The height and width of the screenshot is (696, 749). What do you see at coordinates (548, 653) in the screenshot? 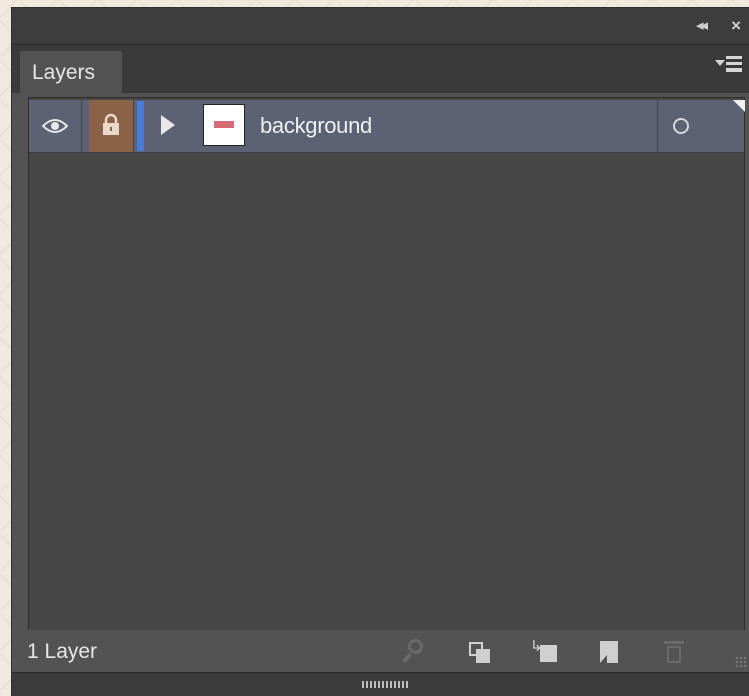
I see `sublayer-page-icon` at bounding box center [548, 653].